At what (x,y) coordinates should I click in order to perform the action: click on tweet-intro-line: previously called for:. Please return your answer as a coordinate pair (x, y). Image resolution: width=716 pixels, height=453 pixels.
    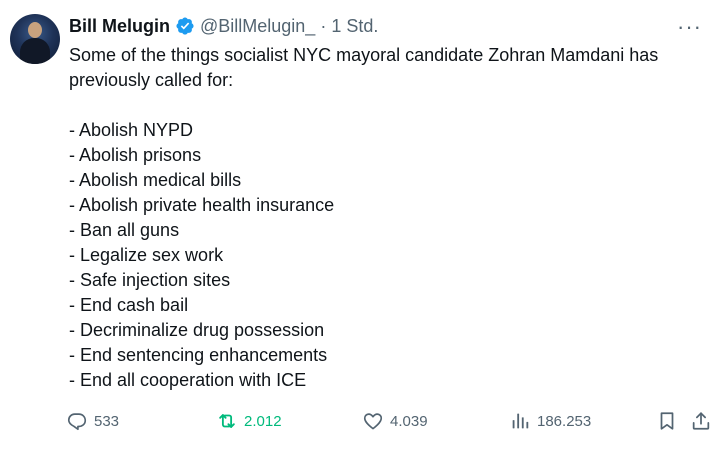
    Looking at the image, I should click on (151, 80).